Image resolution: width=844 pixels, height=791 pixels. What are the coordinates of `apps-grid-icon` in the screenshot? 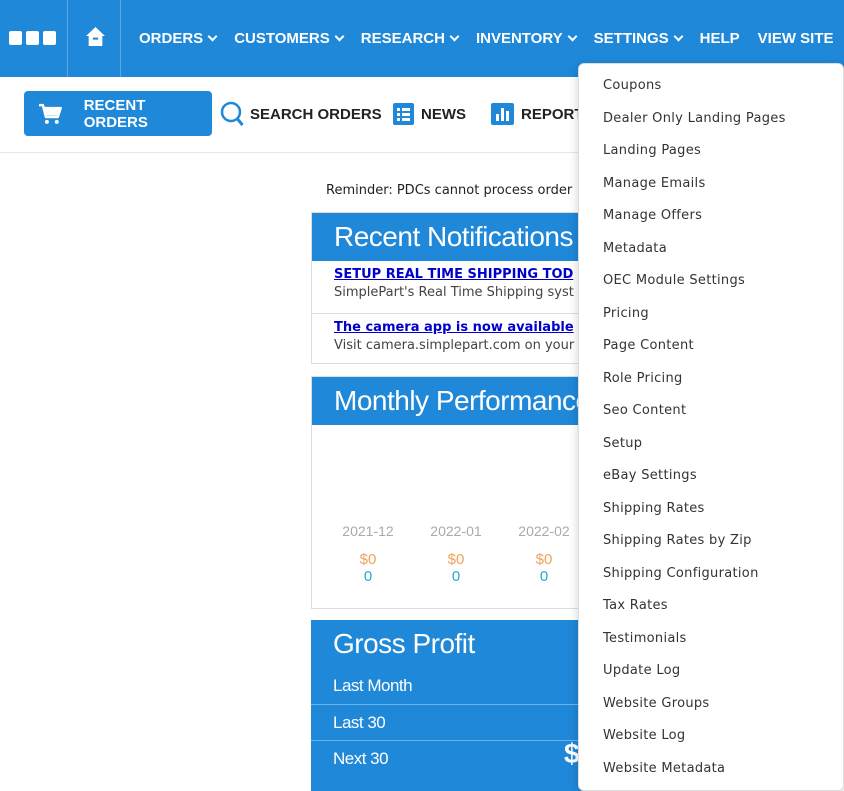 It's located at (34, 38).